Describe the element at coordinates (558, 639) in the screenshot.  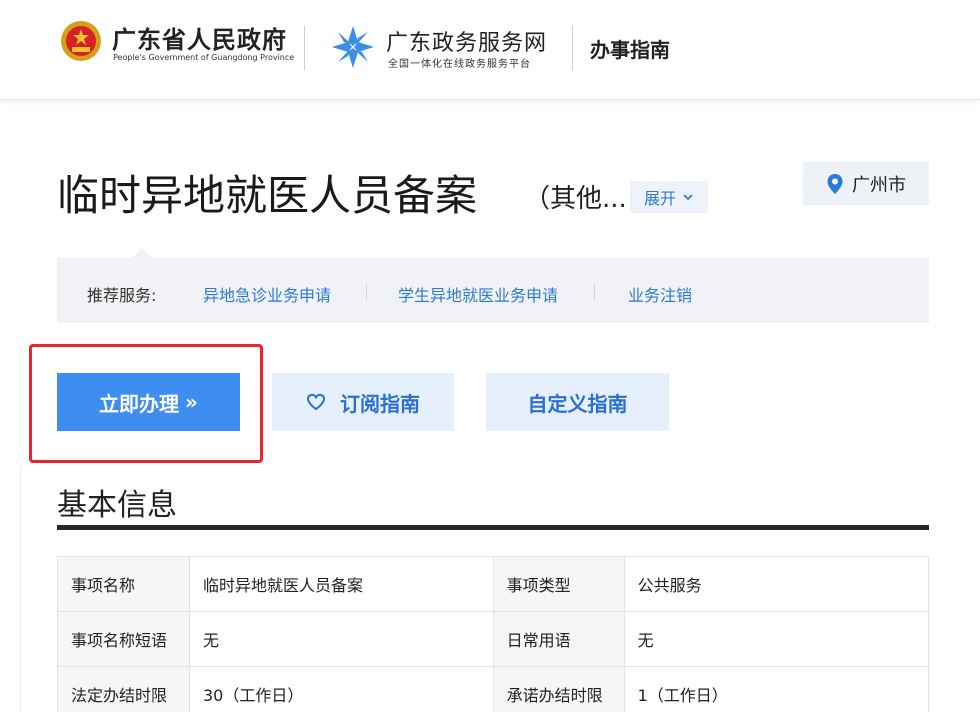
I see `table-cell-key: 日常用语` at that location.